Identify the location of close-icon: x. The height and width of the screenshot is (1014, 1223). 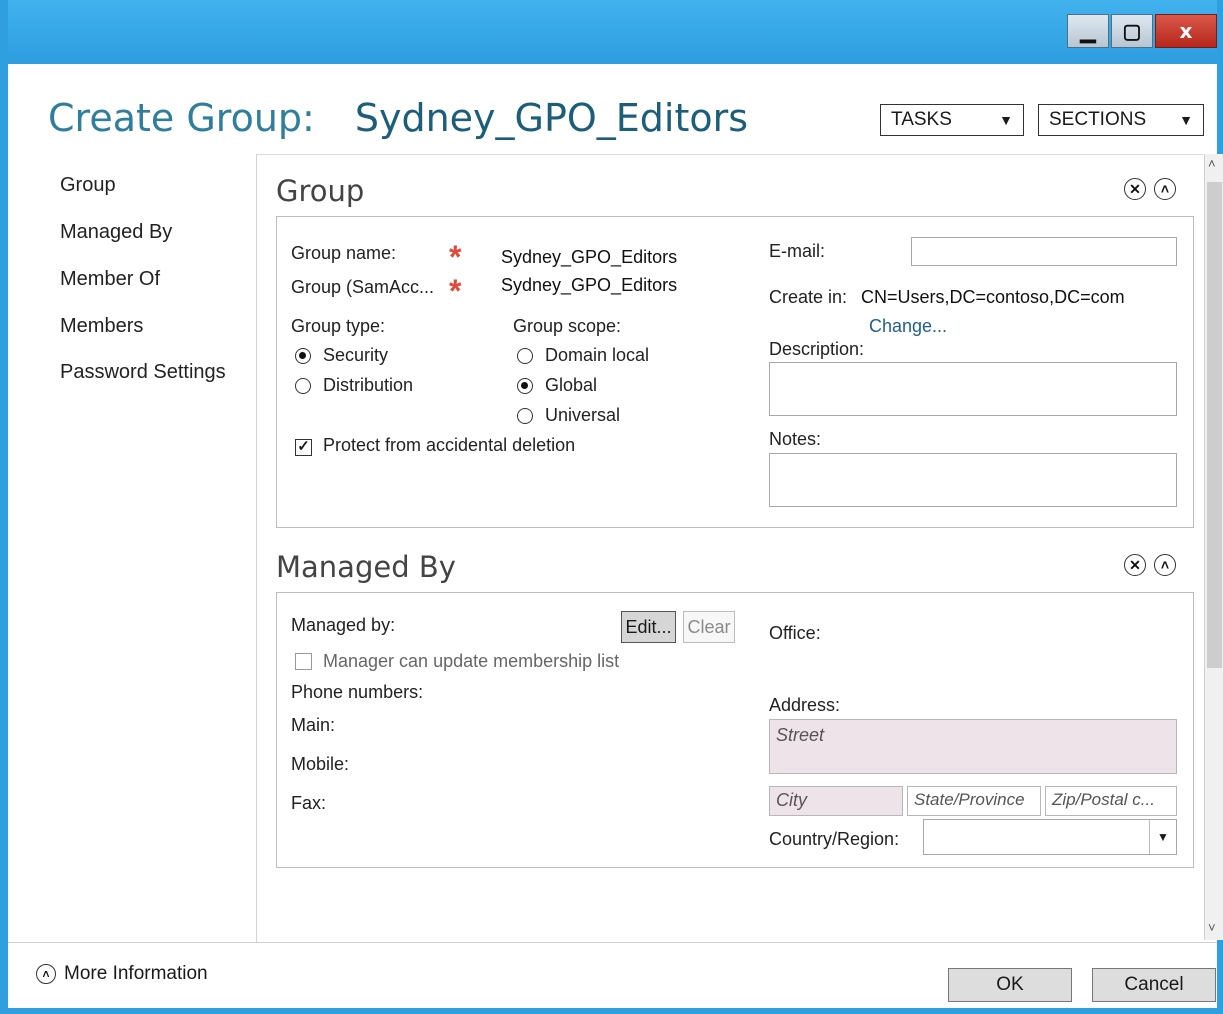
(1186, 31).